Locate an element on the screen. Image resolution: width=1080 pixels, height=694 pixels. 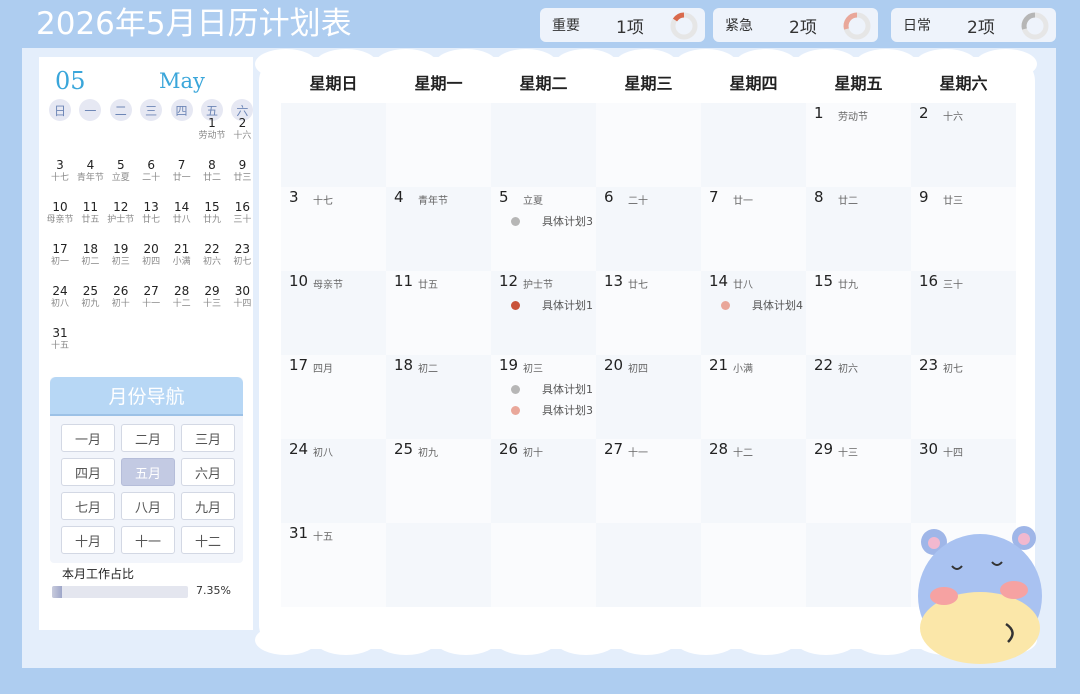
day-number: 3 is located at coordinates (294, 197).